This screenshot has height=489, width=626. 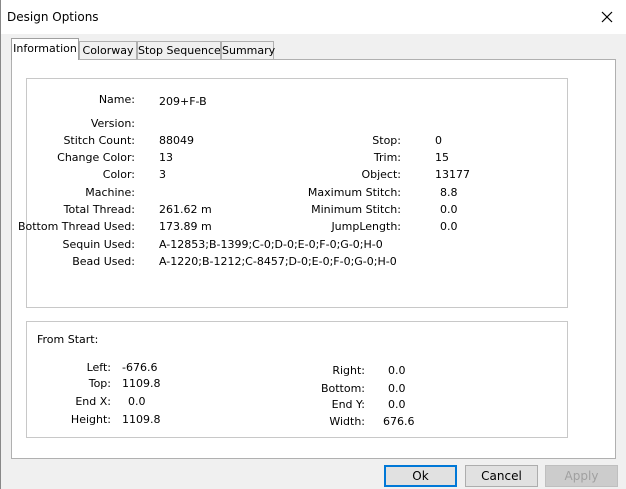 I want to click on total-thread-value: 261.62 m, so click(x=185, y=209).